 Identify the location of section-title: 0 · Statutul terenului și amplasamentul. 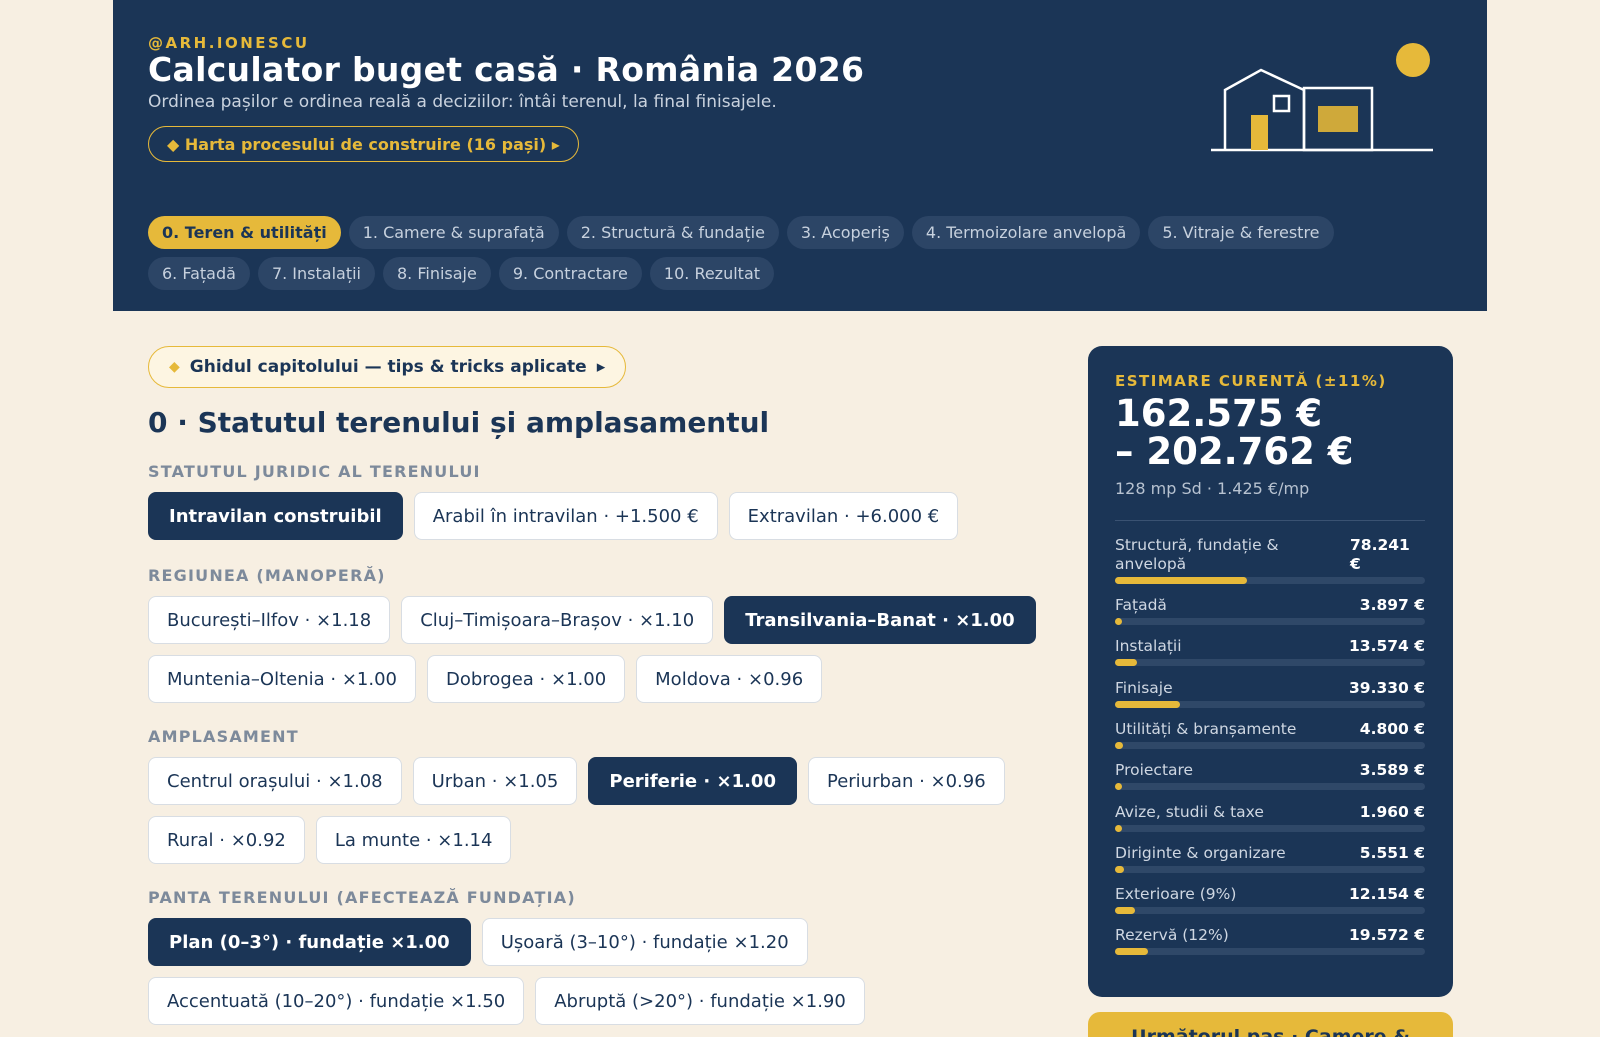
(459, 422).